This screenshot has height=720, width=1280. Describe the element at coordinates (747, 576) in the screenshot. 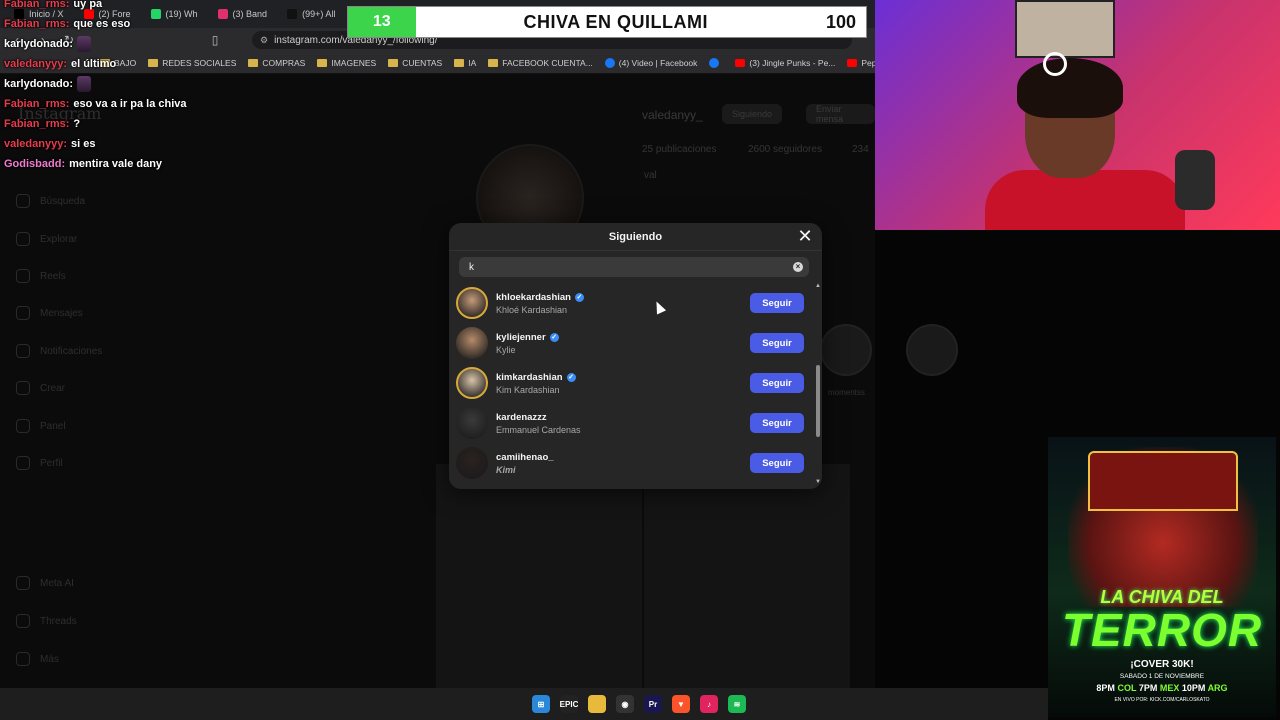

I see `post-thumbnail` at that location.